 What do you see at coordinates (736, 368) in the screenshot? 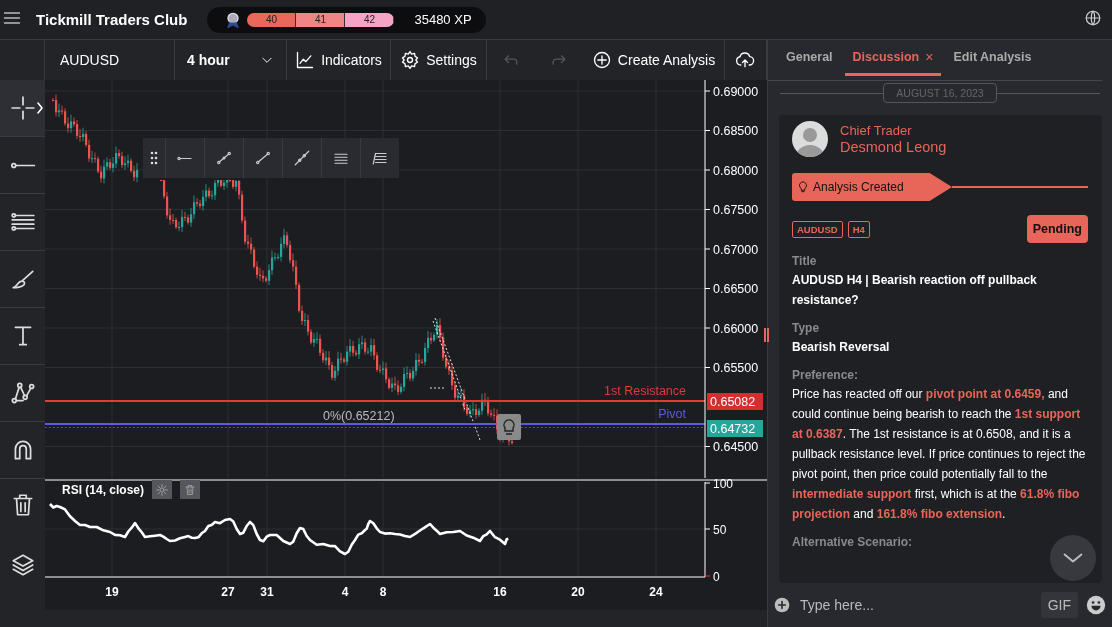
I see `price-axis-label: 0.65500` at bounding box center [736, 368].